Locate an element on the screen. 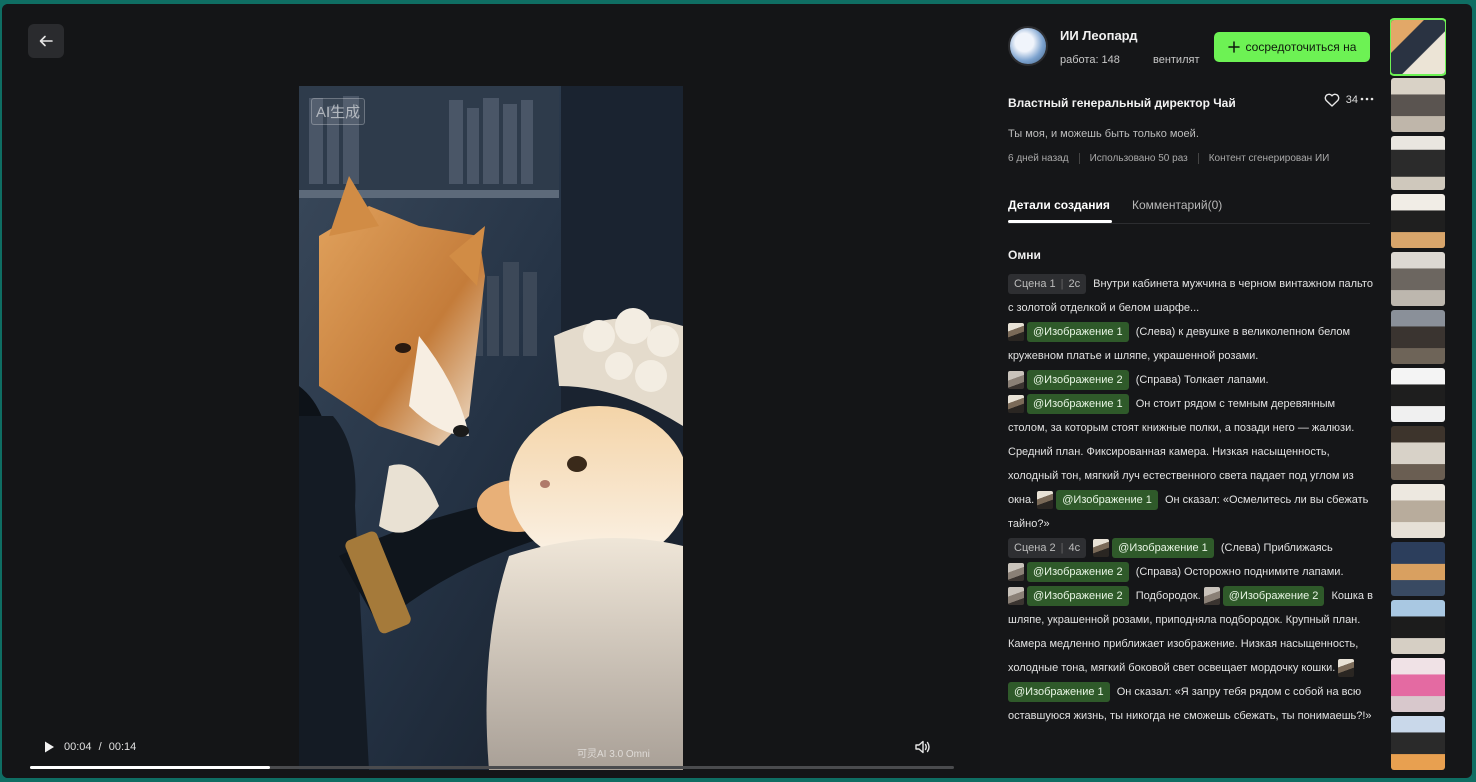  tab-creation-details: Детали создания is located at coordinates (1059, 205).